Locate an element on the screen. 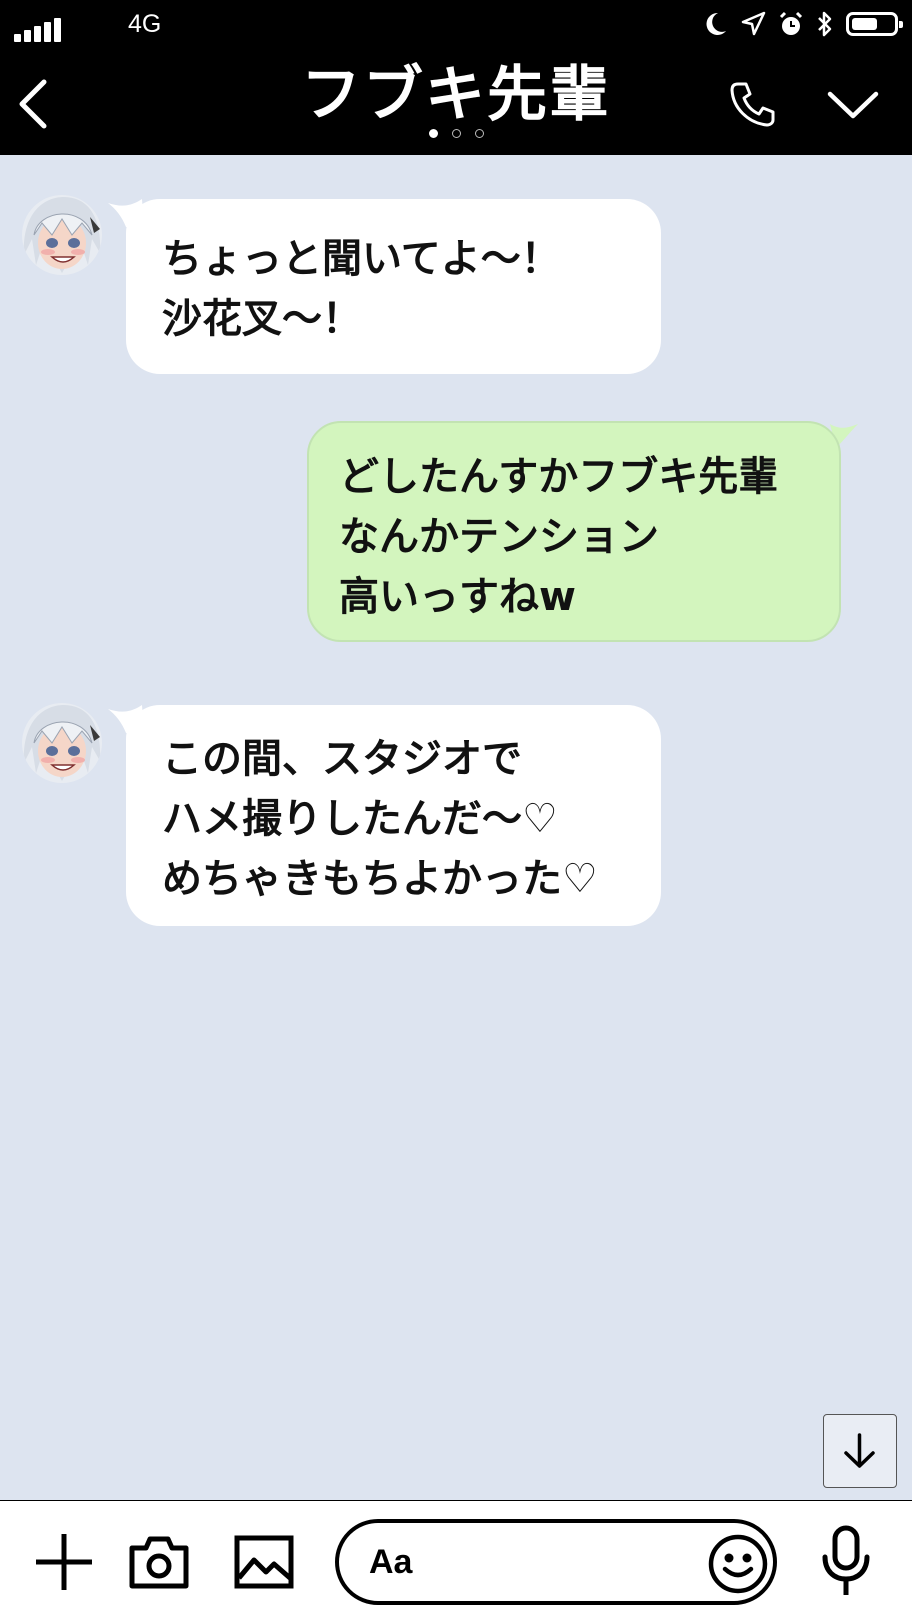 This screenshot has height=1620, width=912. page-dot-active is located at coordinates (433, 133).